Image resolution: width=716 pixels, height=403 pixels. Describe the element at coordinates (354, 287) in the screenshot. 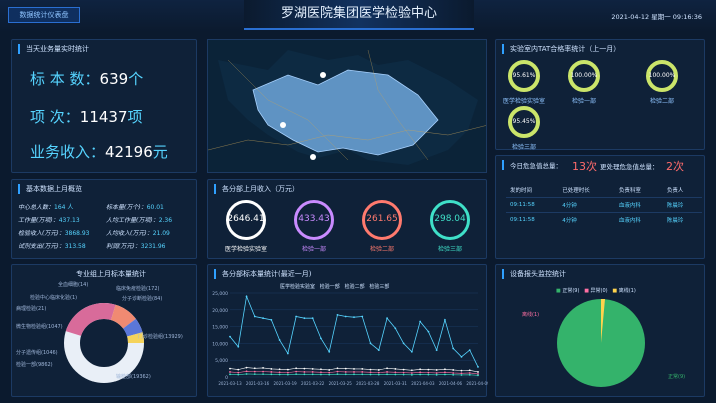

I see `legend-item: 检验二部` at that location.